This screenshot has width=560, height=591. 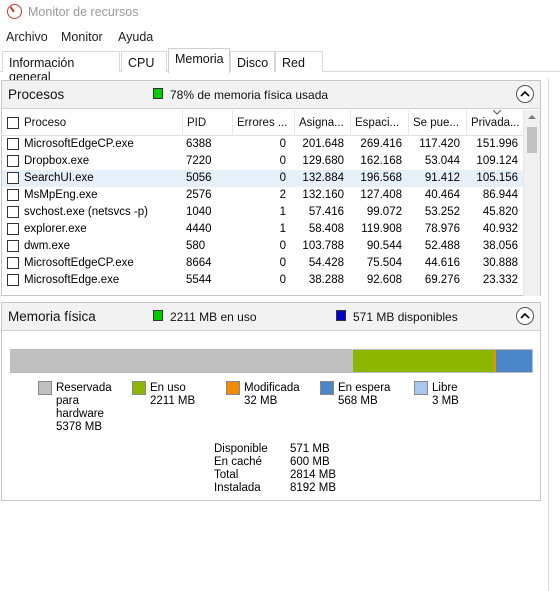 What do you see at coordinates (313, 488) in the screenshot?
I see `summary-value: 8192 MB` at bounding box center [313, 488].